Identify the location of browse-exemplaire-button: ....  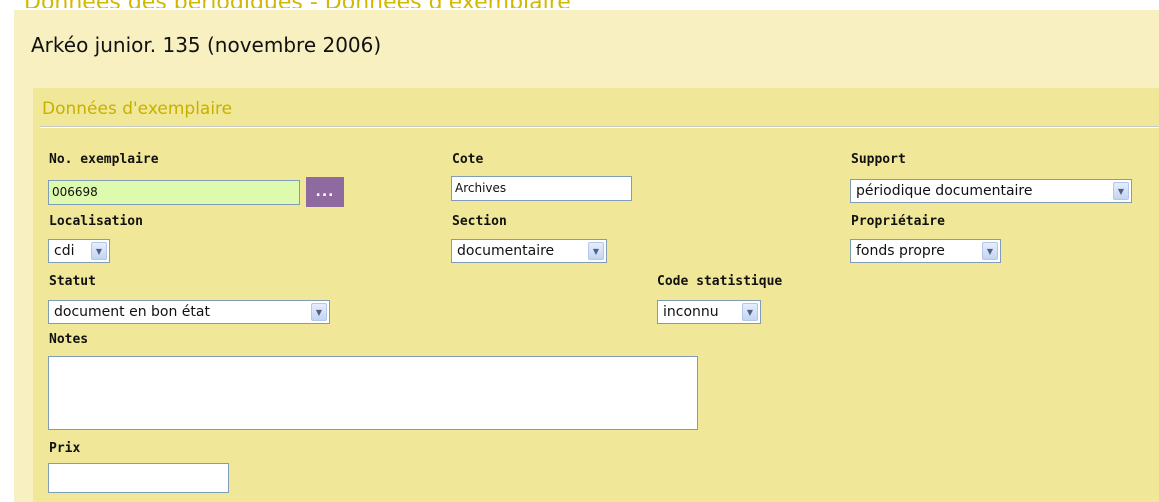
(325, 192).